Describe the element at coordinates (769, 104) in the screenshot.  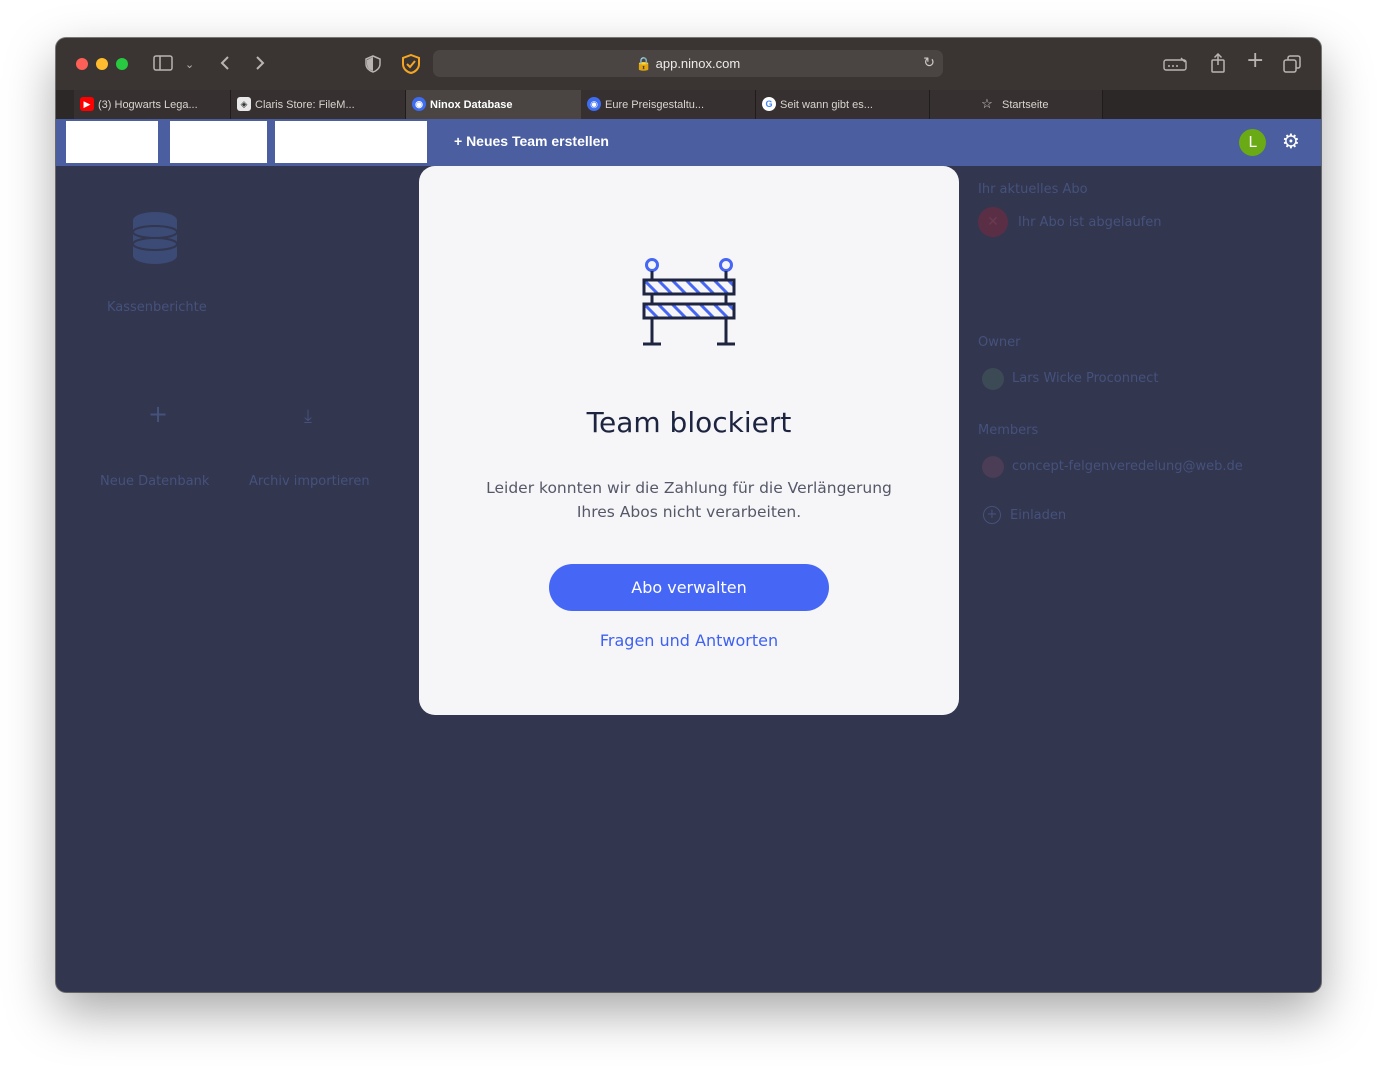
I see `google-icon: G` at that location.